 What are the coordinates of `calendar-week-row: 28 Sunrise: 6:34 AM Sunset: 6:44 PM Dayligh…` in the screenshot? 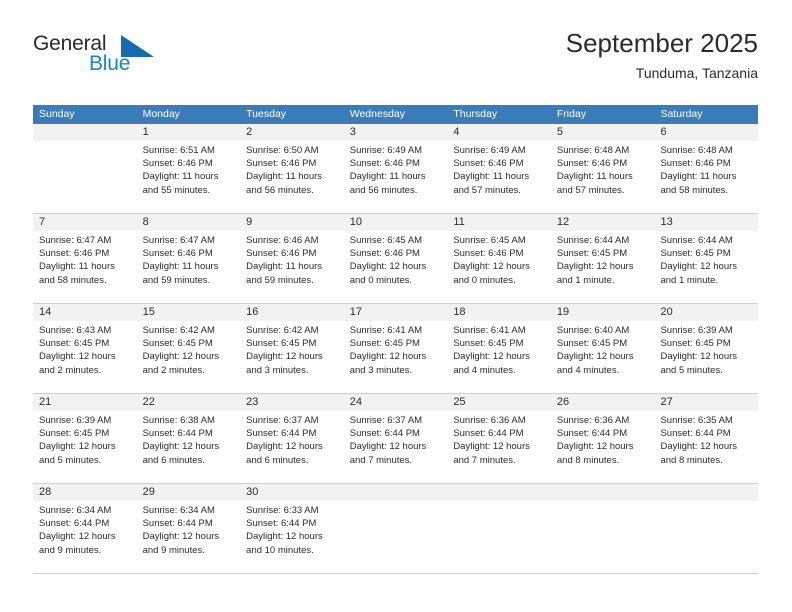 It's located at (396, 529).